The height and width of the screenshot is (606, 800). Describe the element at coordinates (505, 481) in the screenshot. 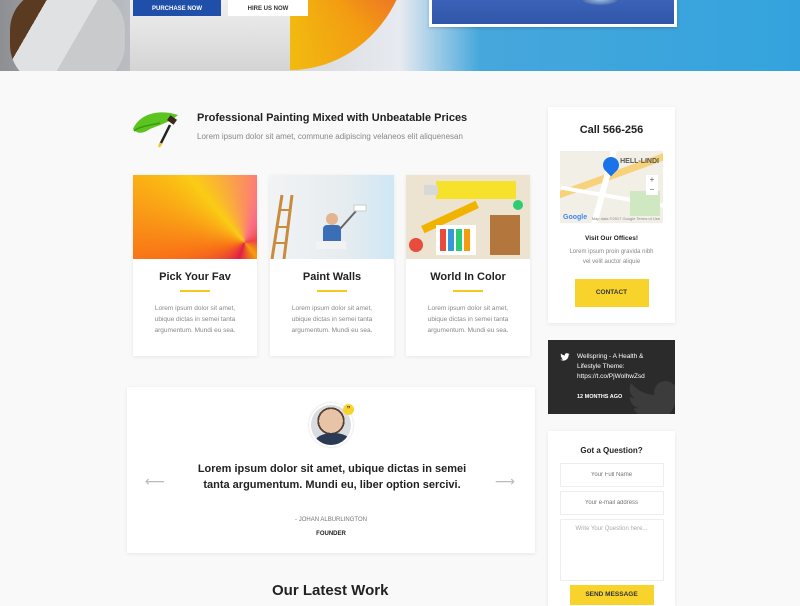

I see `arrow-right-icon: ⟶` at that location.